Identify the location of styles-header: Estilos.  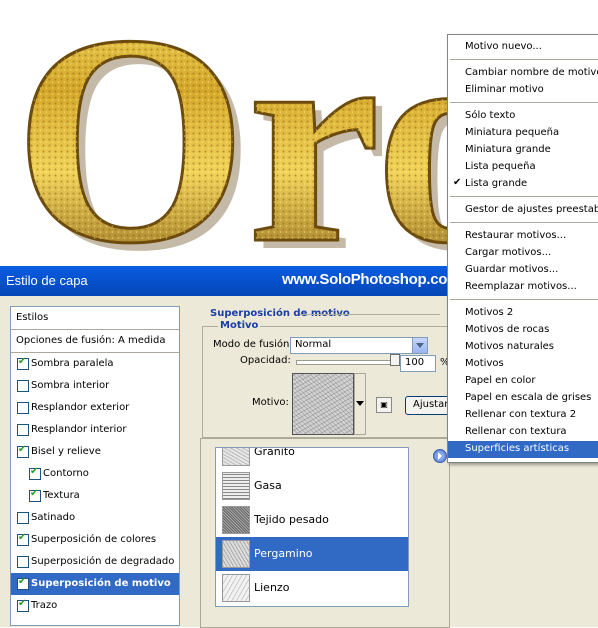
(95, 318).